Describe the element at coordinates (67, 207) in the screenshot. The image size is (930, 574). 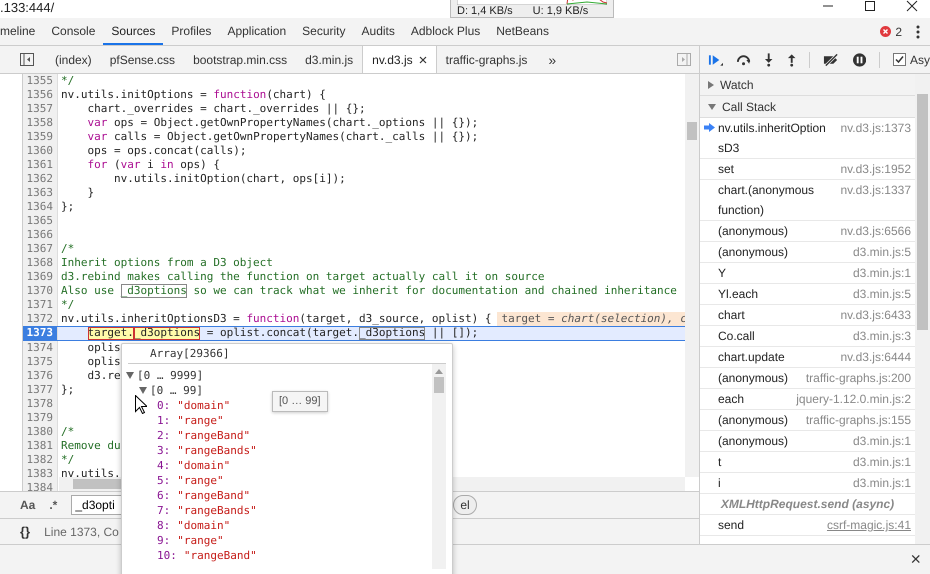
I see `code-text: };` at that location.